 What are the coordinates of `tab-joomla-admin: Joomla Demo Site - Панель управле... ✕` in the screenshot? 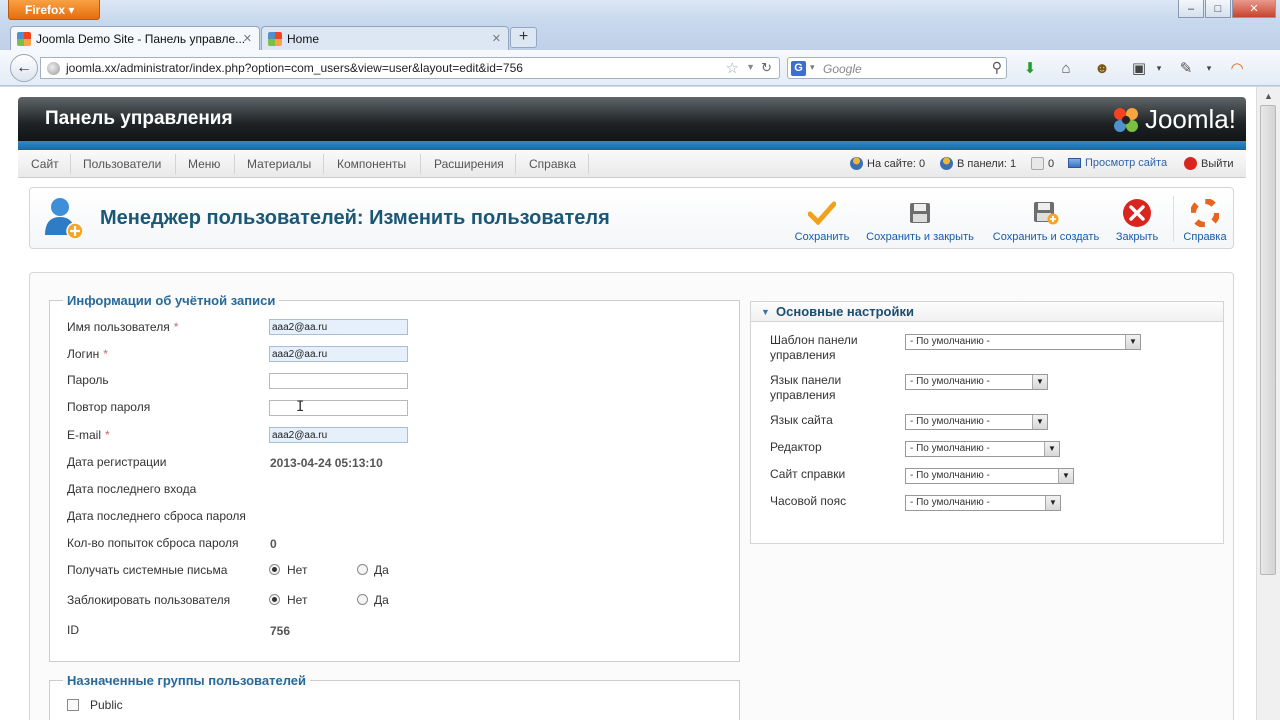 It's located at (135, 38).